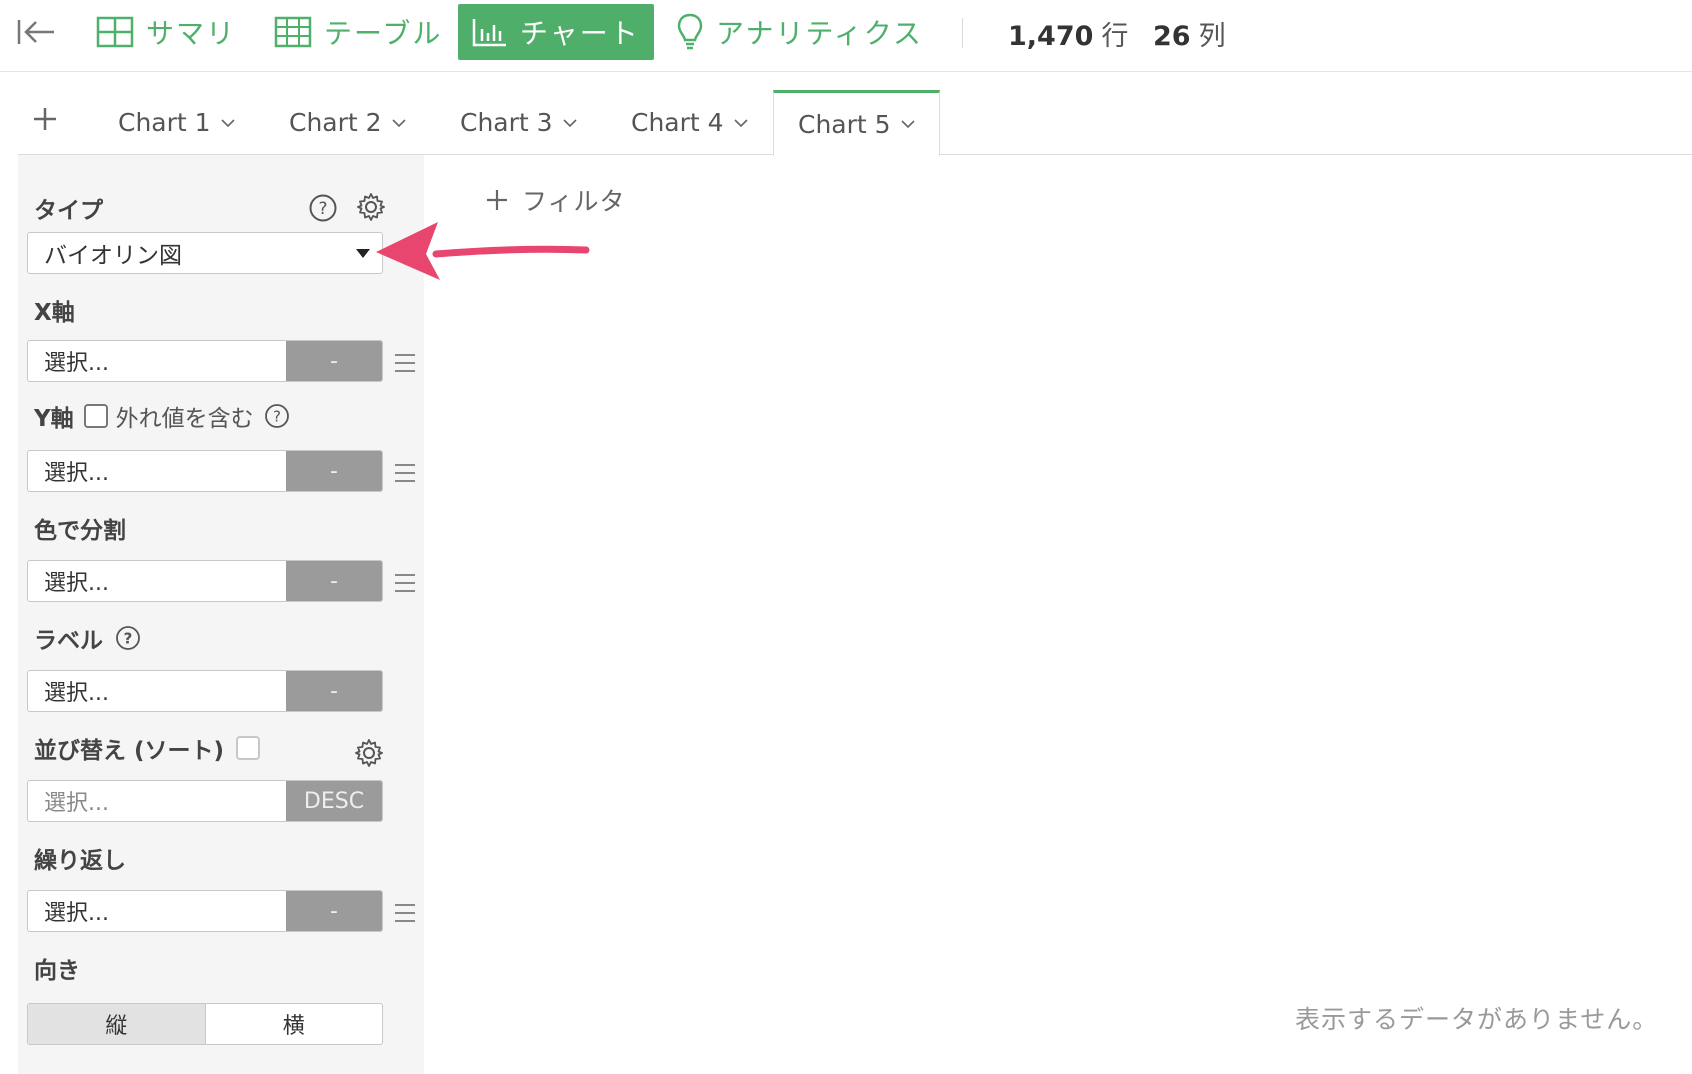 Image resolution: width=1692 pixels, height=1074 pixels. What do you see at coordinates (191, 33) in the screenshot?
I see `summary-label: サマリ` at bounding box center [191, 33].